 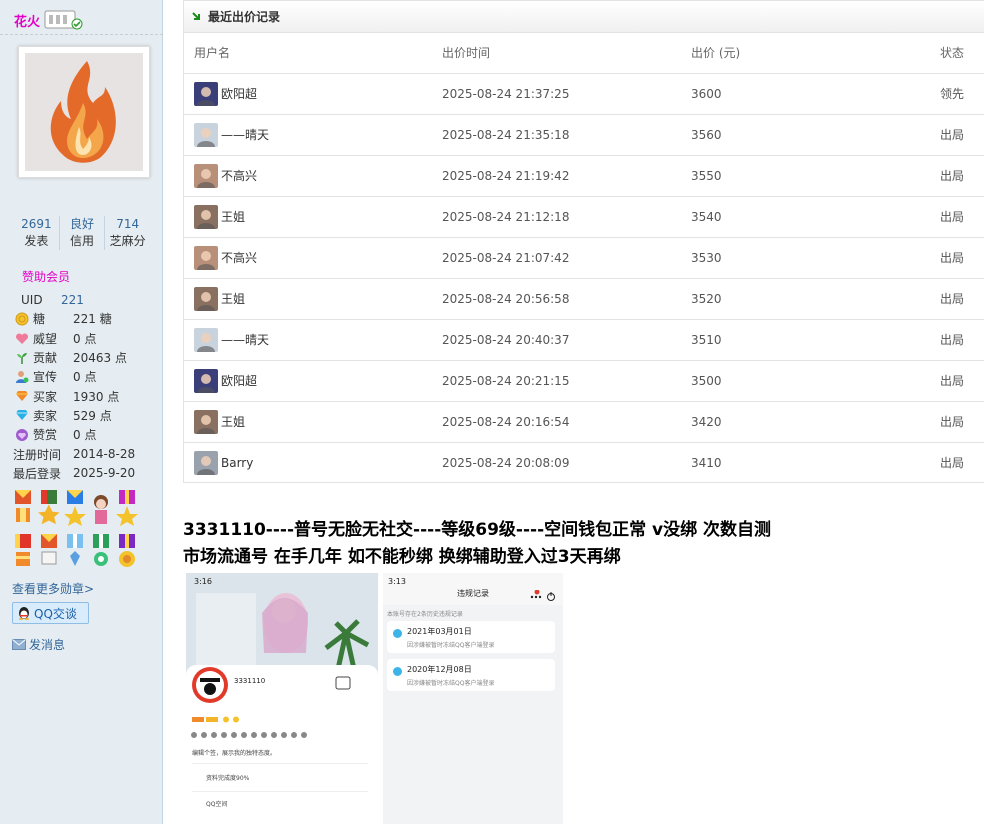 I want to click on stat-posts-label: 发表, so click(x=36, y=241).